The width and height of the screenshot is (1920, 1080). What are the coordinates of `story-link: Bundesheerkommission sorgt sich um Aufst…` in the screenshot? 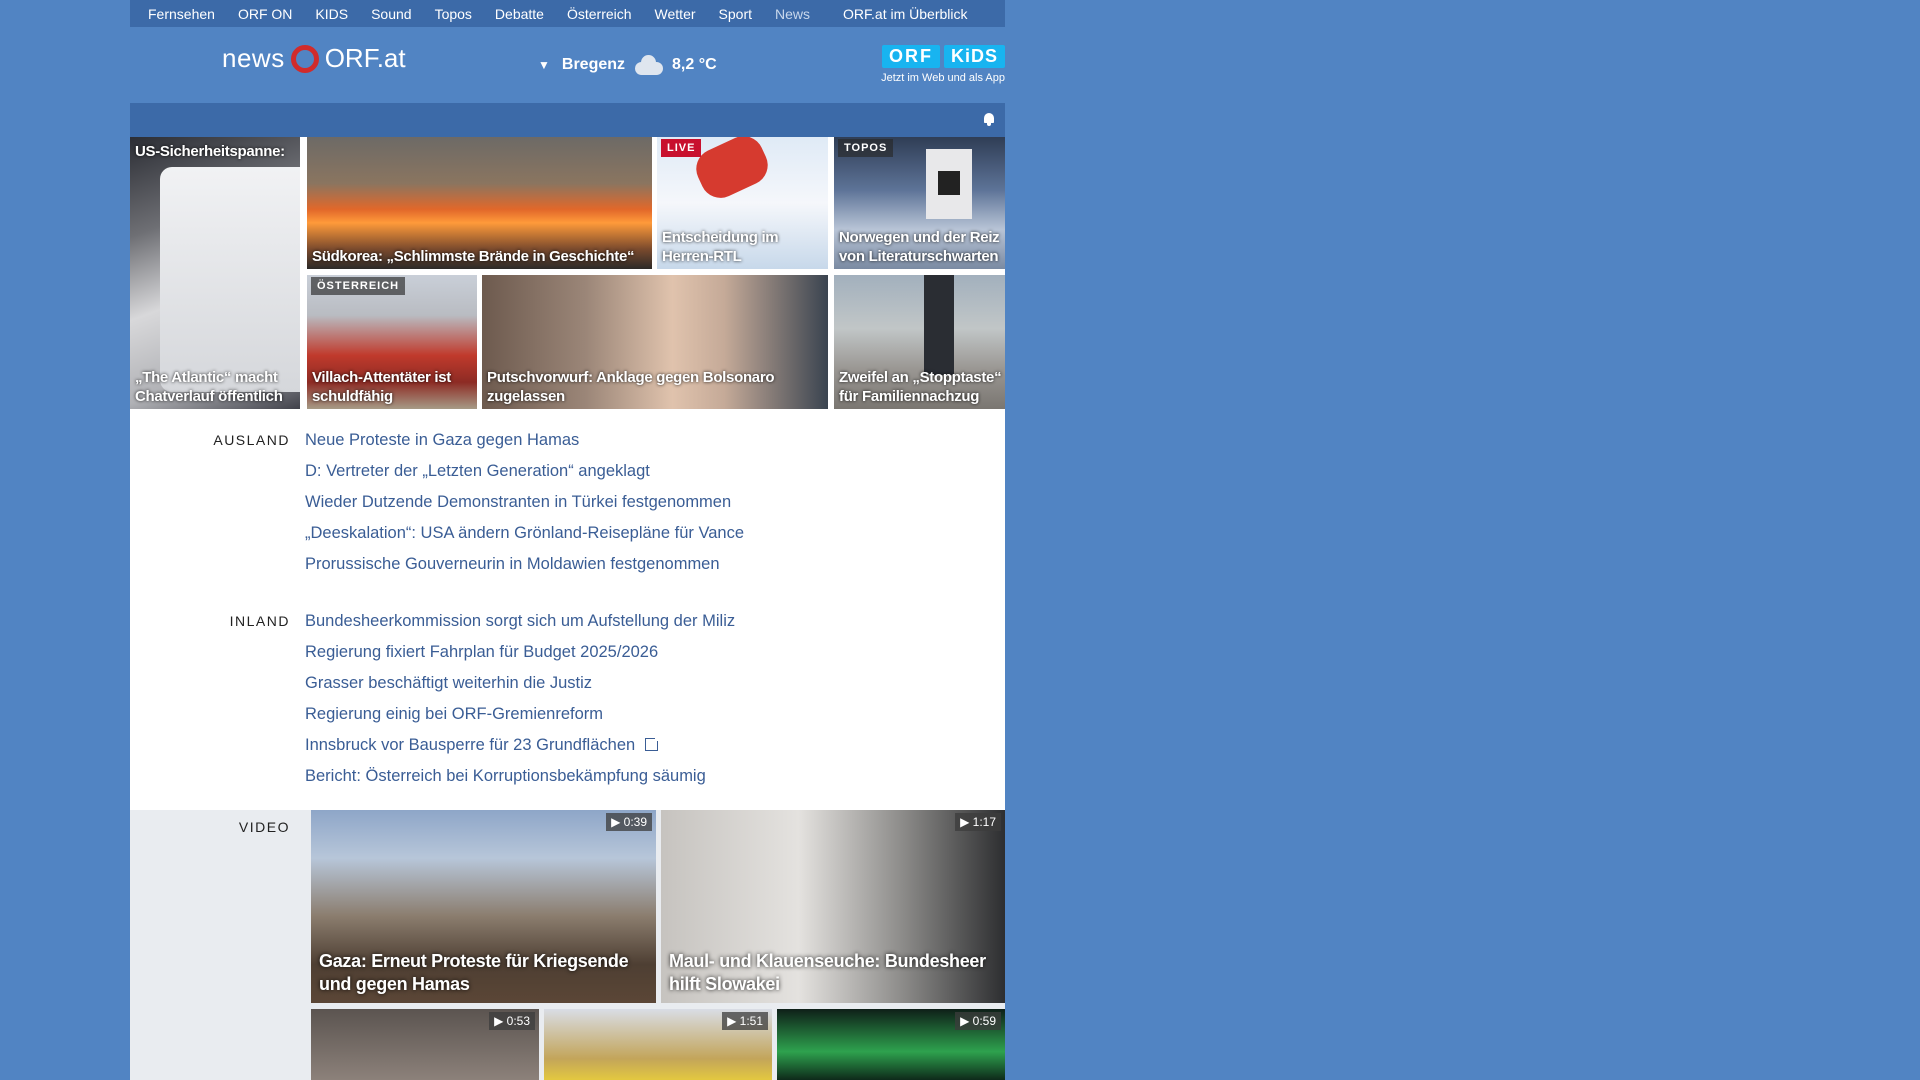 It's located at (520, 625).